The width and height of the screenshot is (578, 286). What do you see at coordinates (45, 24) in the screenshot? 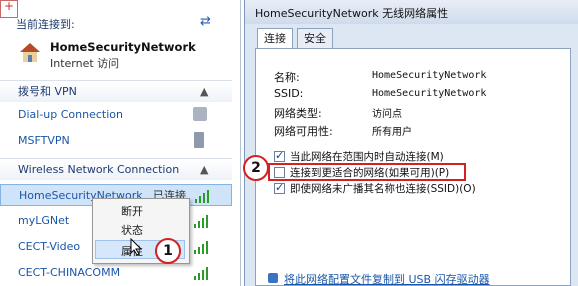
I see `current-connection-header: 当前连接到:` at bounding box center [45, 24].